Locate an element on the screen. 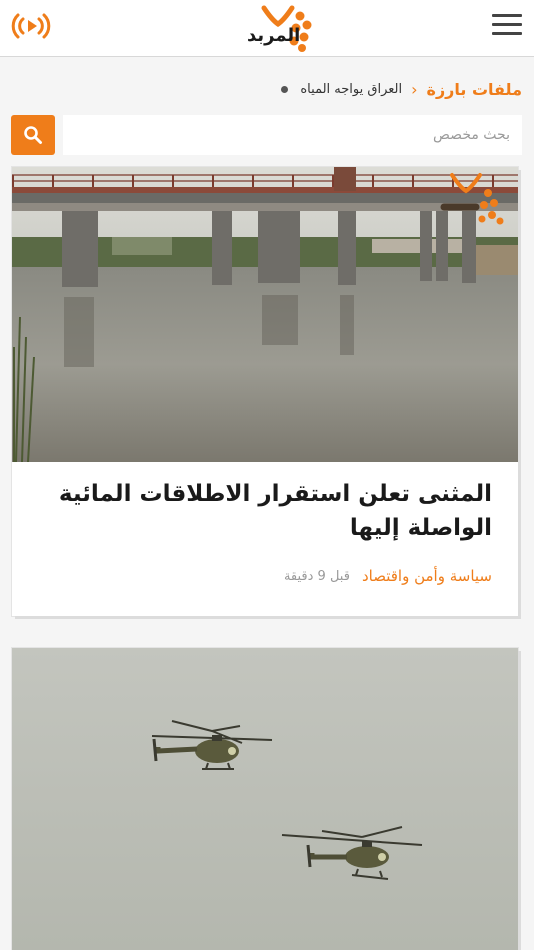  breadcrumb-current-topic: العراق يواجه المياه is located at coordinates (351, 89).